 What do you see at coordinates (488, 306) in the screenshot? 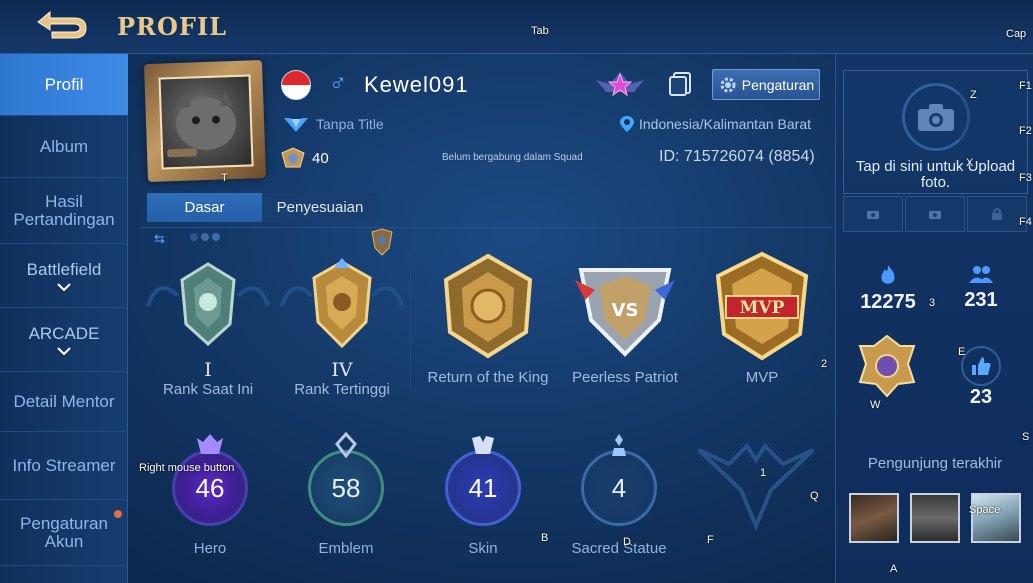
I see `return-of-king-badge` at bounding box center [488, 306].